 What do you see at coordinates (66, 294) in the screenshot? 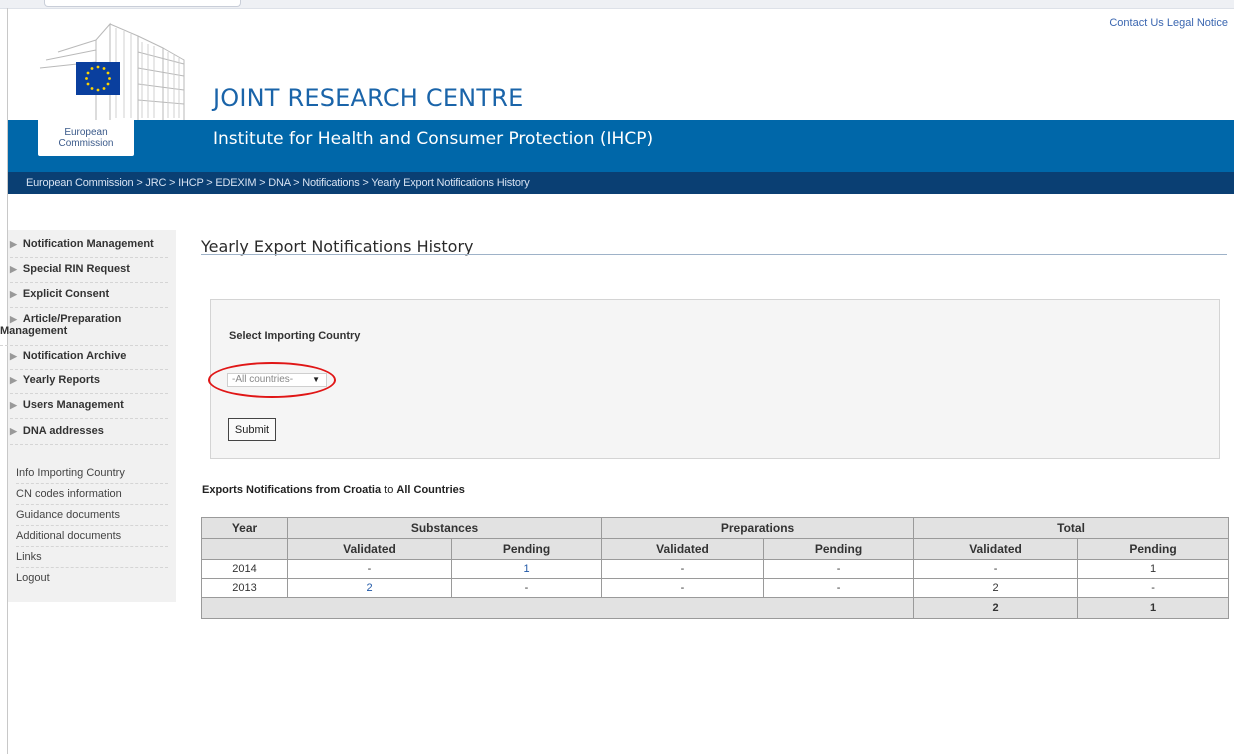
I see `sidebar-item-label: Explicit Consent` at bounding box center [66, 294].